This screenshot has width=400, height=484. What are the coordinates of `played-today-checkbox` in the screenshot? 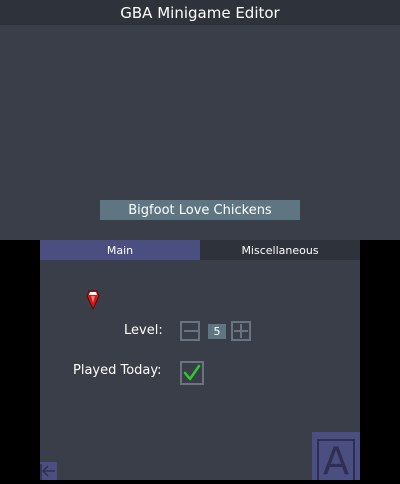 It's located at (192, 373).